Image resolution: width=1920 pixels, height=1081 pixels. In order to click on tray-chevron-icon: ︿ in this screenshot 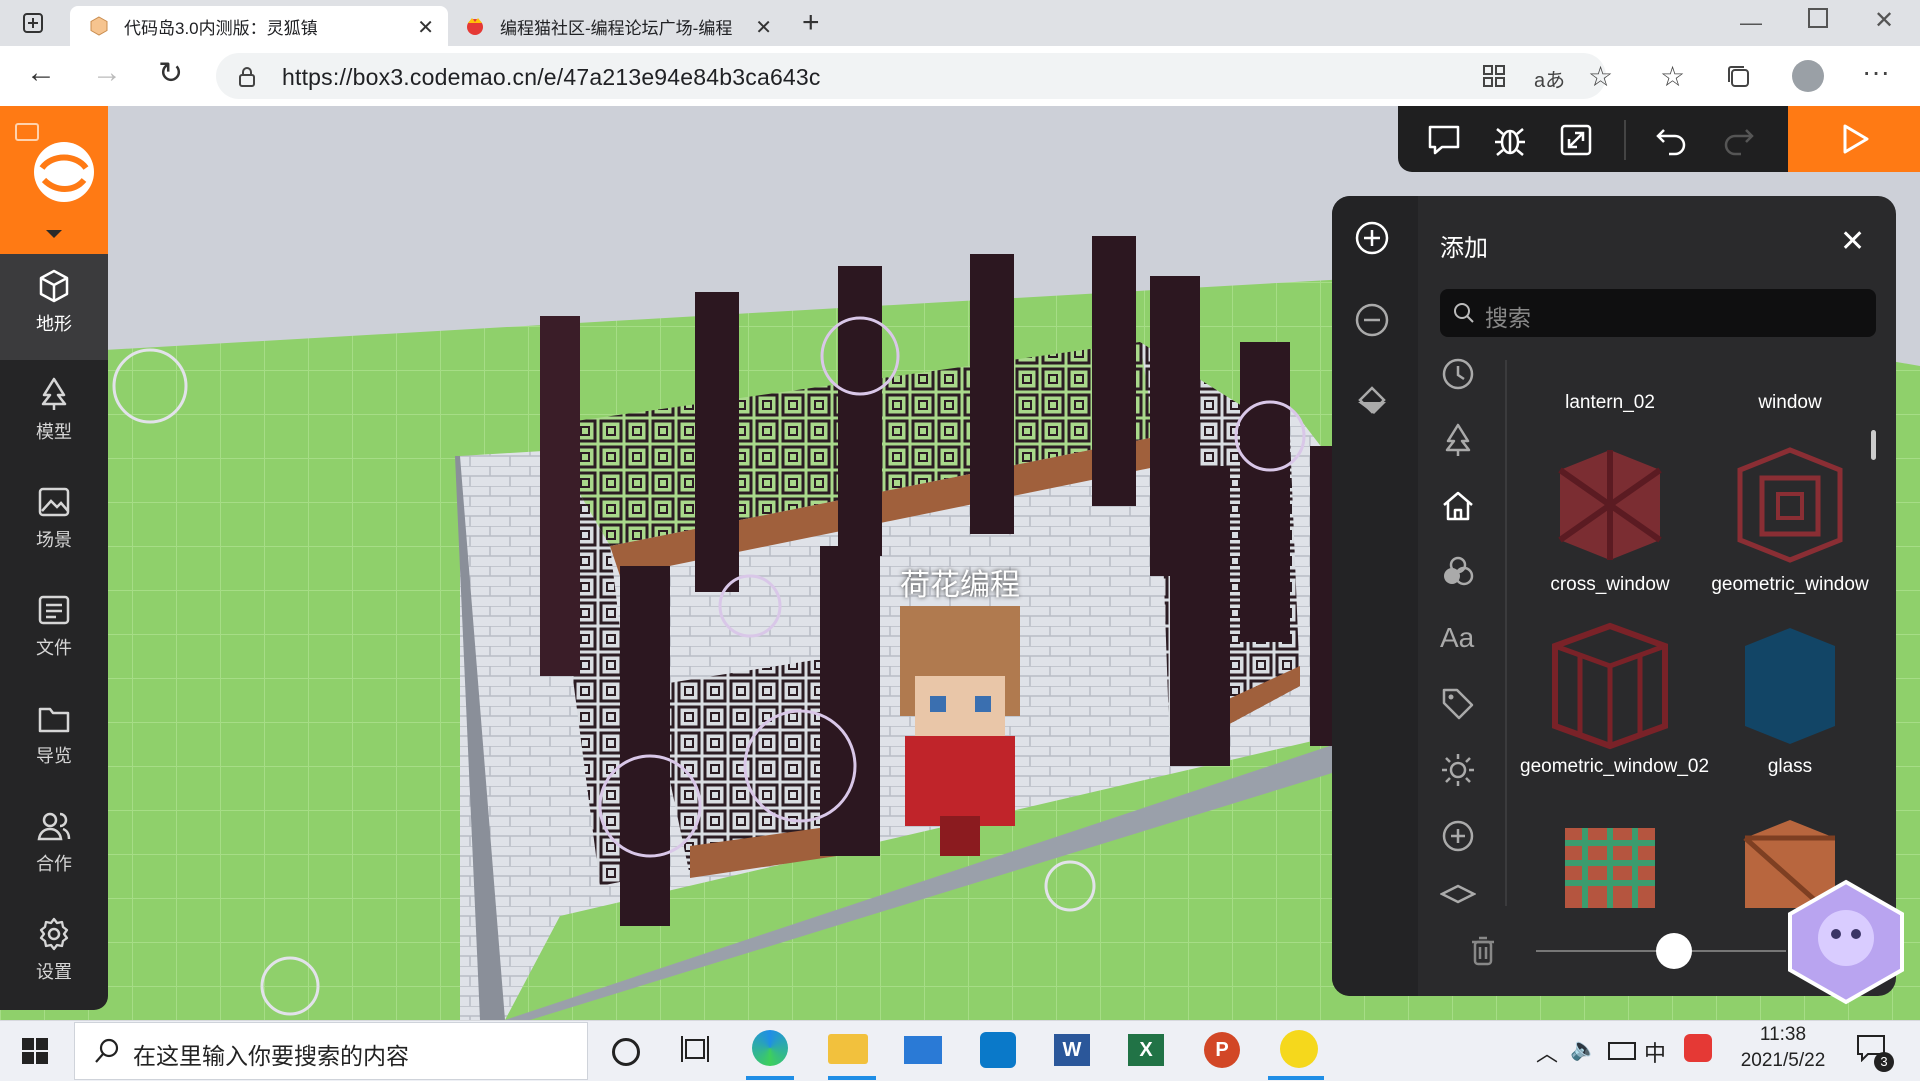, I will do `click(1547, 1052)`.